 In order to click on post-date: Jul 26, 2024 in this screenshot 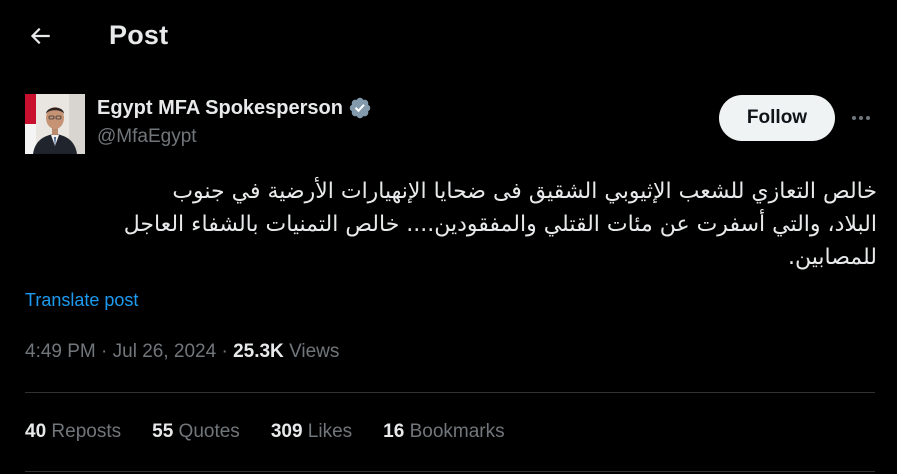, I will do `click(165, 351)`.